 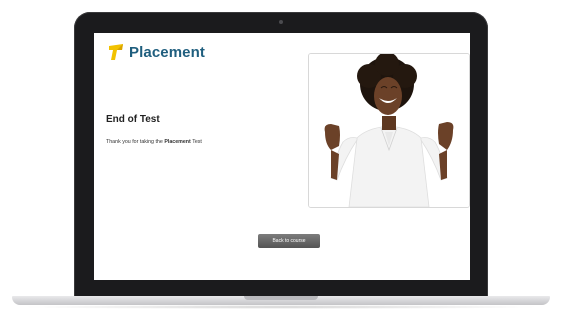 What do you see at coordinates (116, 52) in the screenshot?
I see `placement-flag-icon` at bounding box center [116, 52].